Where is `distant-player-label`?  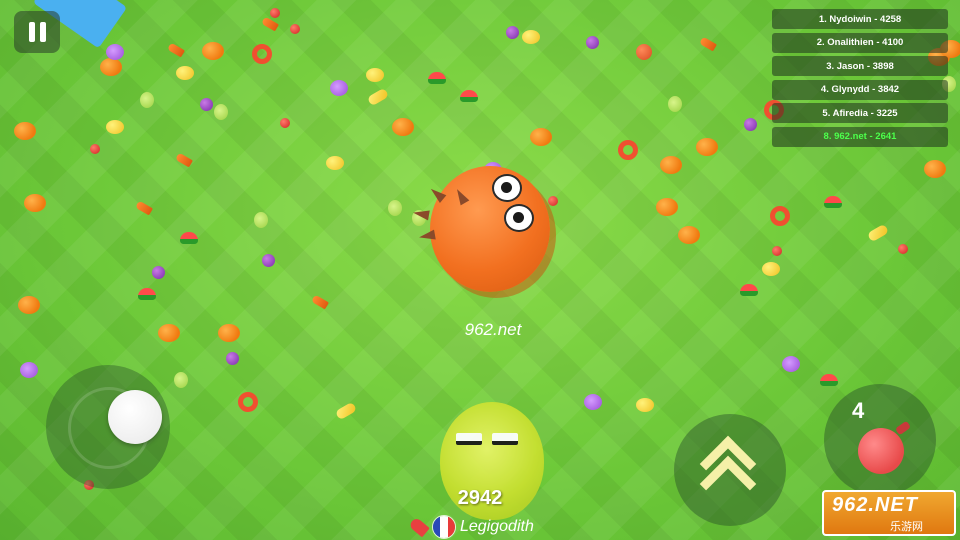
distant-player-label is located at coordinates (470, 10).